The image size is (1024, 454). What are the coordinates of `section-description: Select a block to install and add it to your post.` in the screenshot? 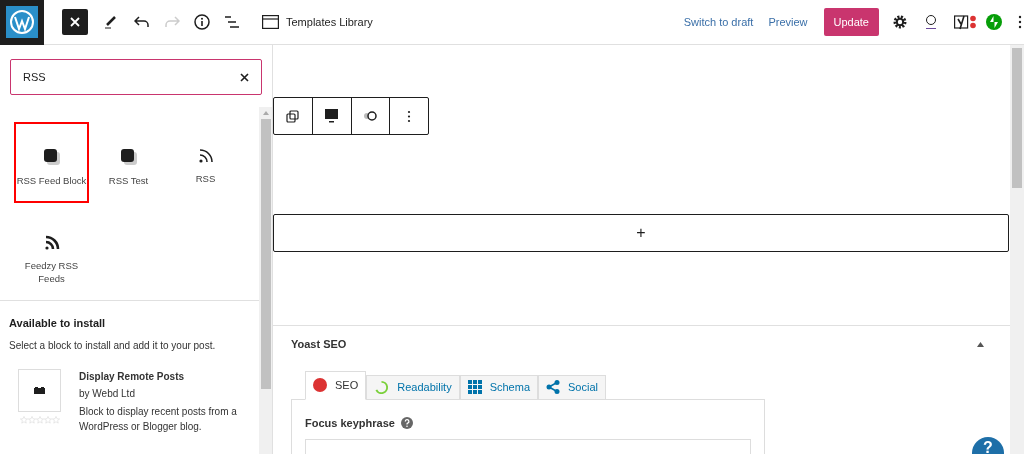 It's located at (113, 345).